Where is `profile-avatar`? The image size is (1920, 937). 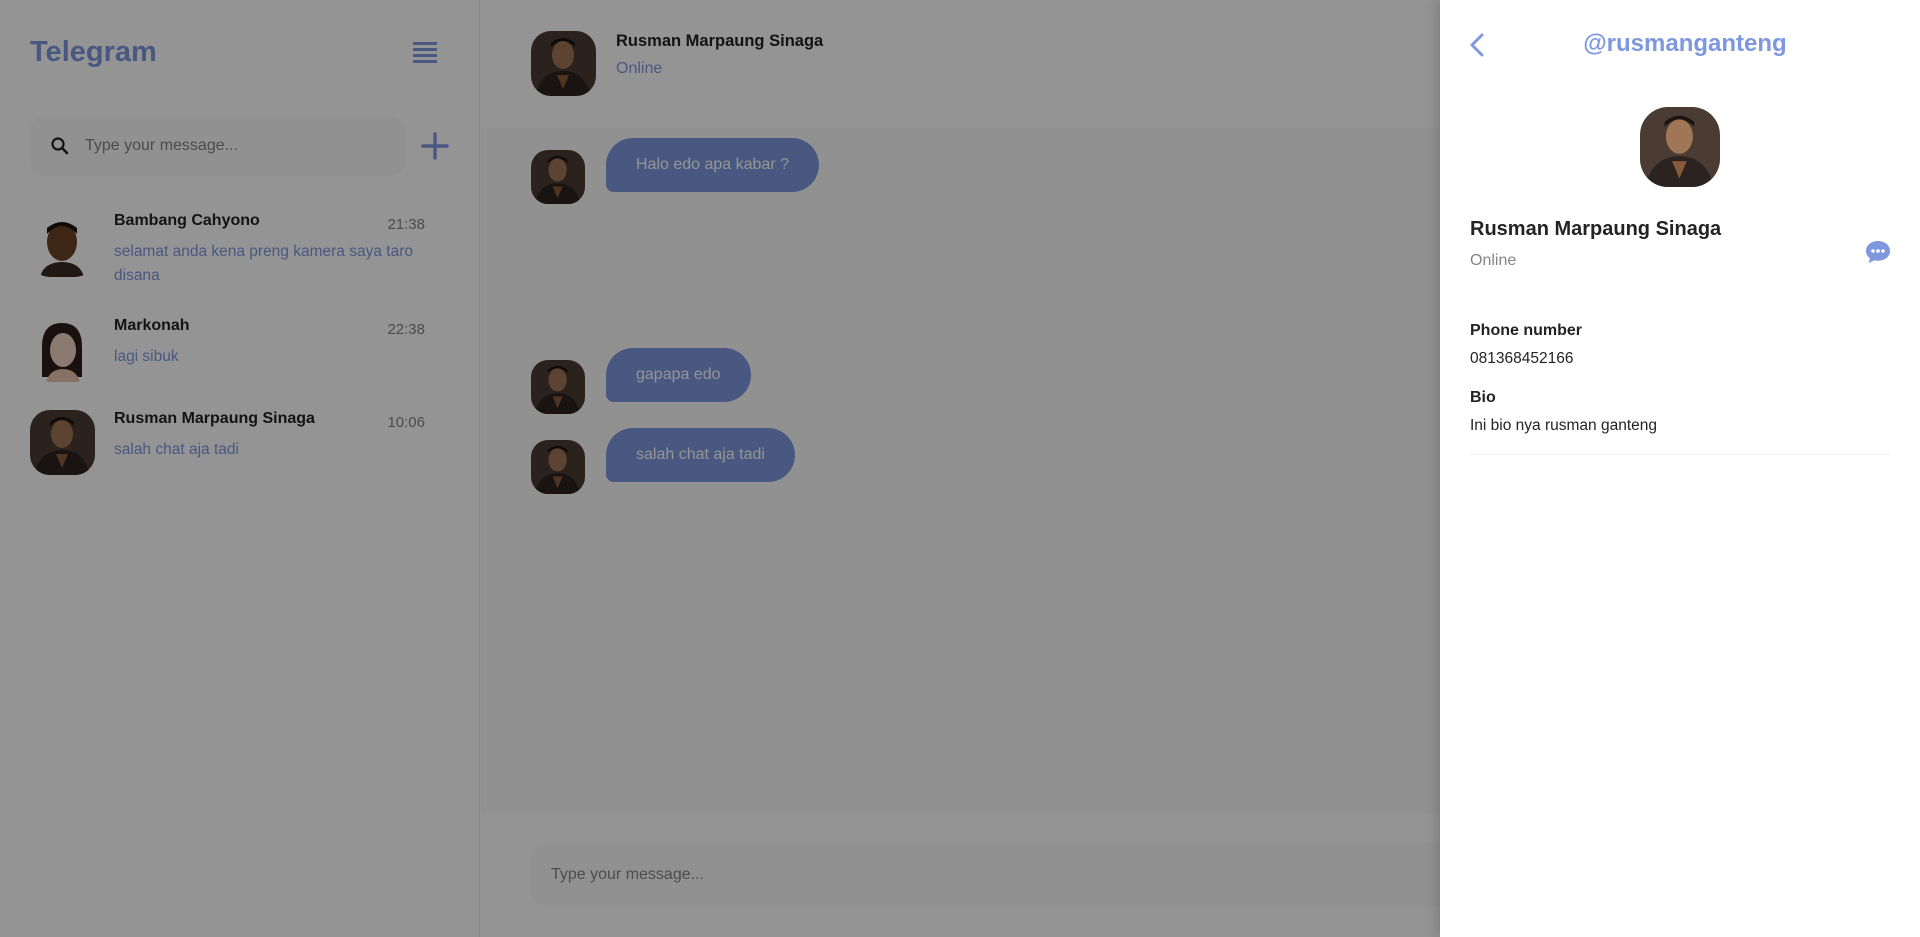 profile-avatar is located at coordinates (1680, 147).